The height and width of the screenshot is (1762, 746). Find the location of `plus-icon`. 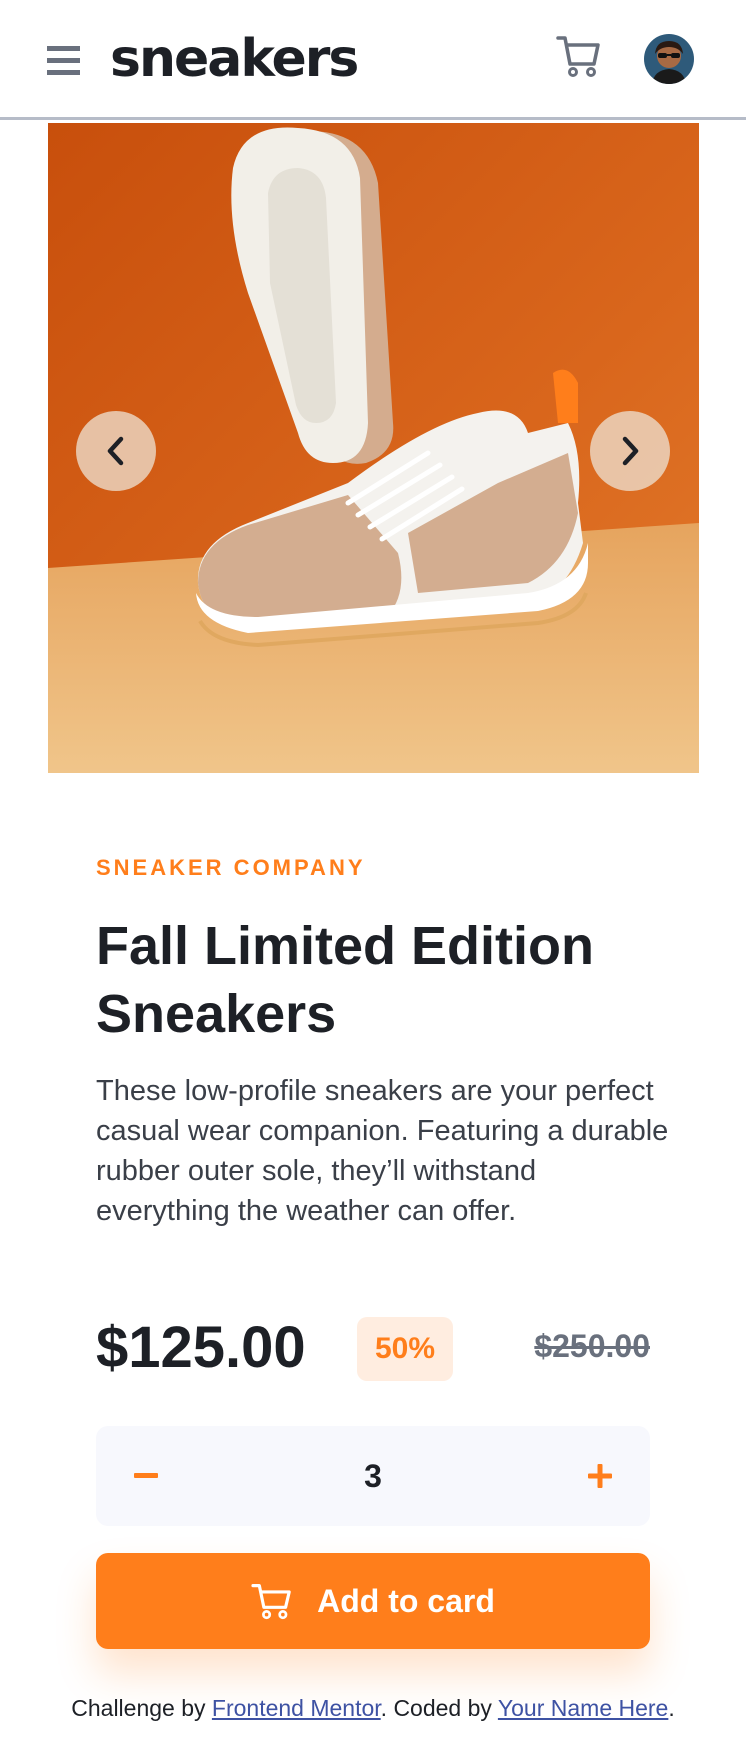

plus-icon is located at coordinates (600, 1476).